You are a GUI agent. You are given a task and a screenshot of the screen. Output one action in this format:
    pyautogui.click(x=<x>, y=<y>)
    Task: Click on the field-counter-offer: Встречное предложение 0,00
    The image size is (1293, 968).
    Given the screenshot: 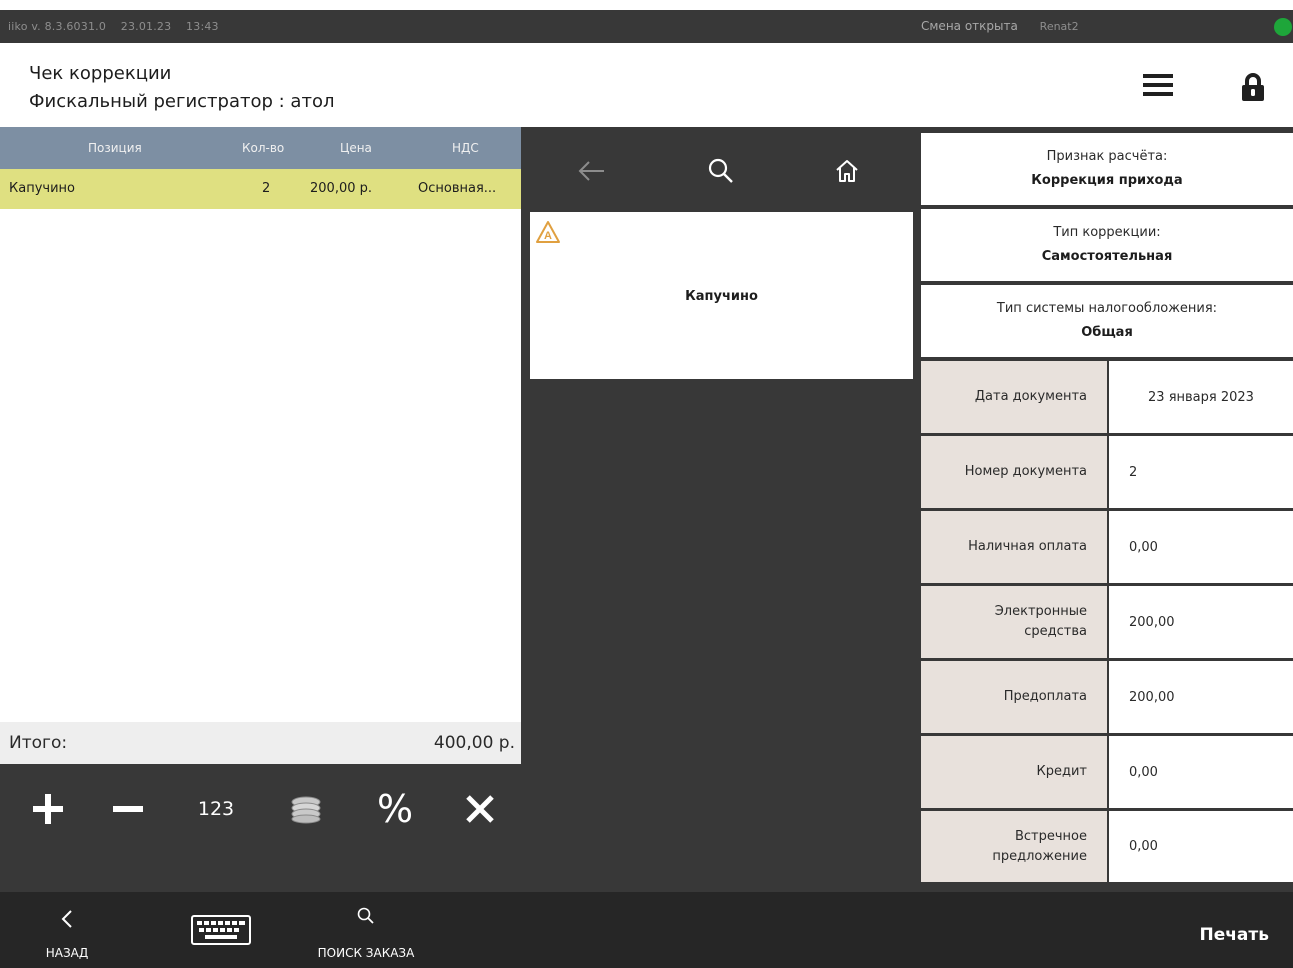 What is the action you would take?
    pyautogui.click(x=1107, y=846)
    